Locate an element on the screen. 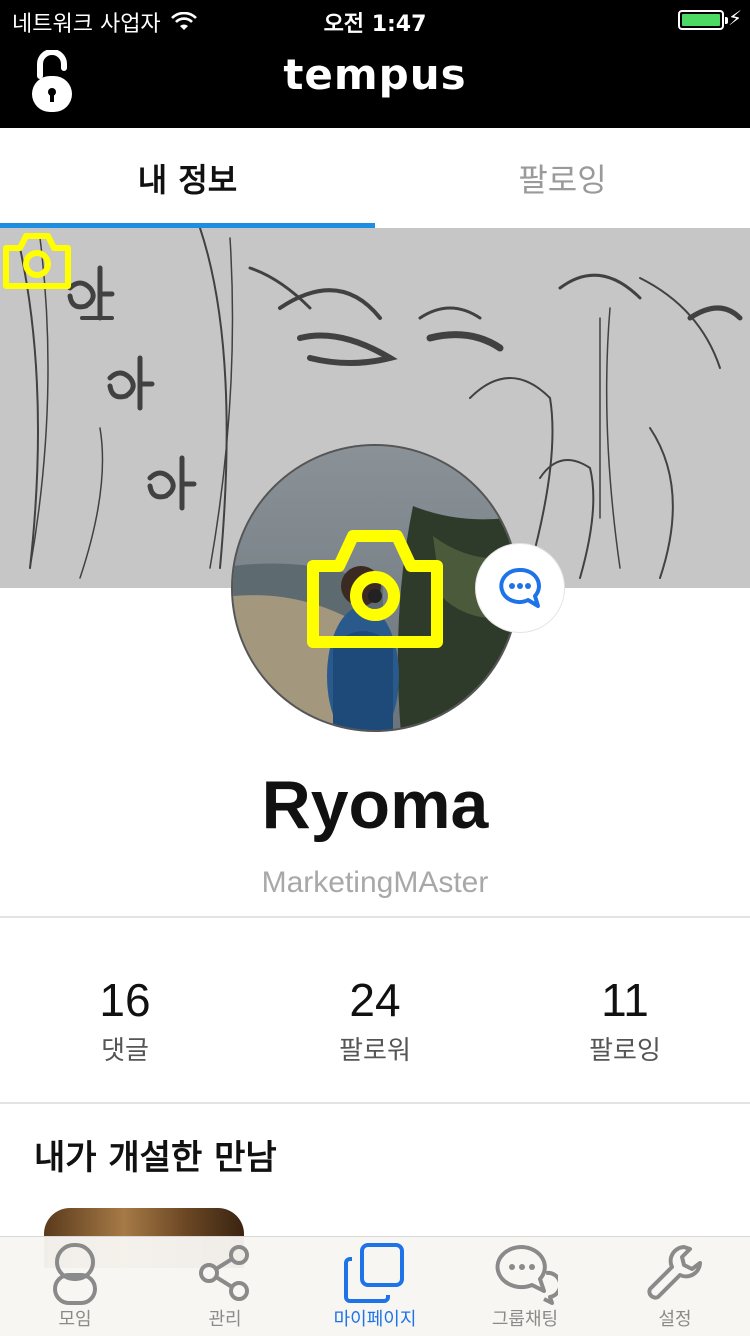 The height and width of the screenshot is (1336, 750). bottom-tab-bar: 모임 관리 마이페이지 그룹채팅 설정 is located at coordinates (375, 1286).